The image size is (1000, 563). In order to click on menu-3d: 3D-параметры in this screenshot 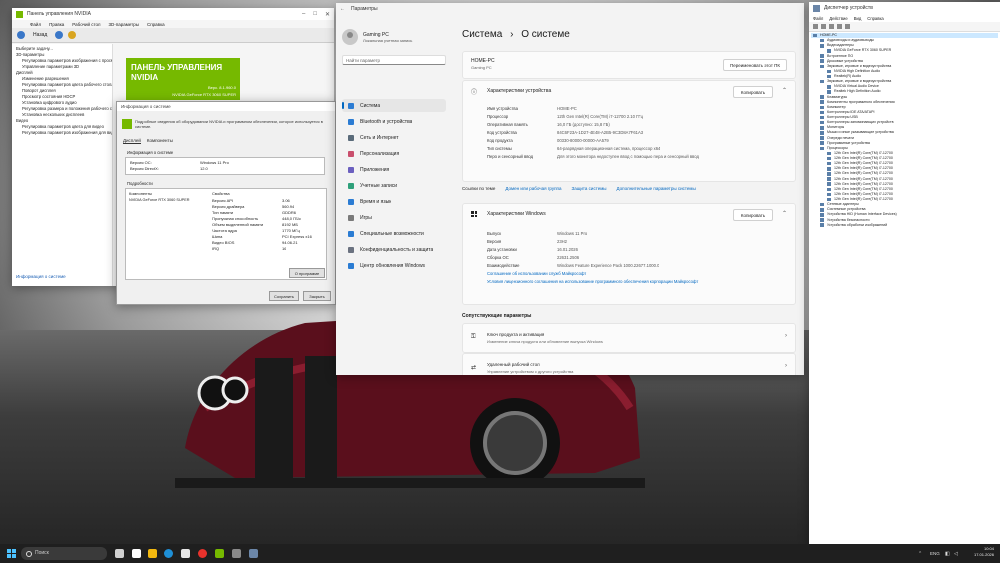, I will do `click(124, 24)`.